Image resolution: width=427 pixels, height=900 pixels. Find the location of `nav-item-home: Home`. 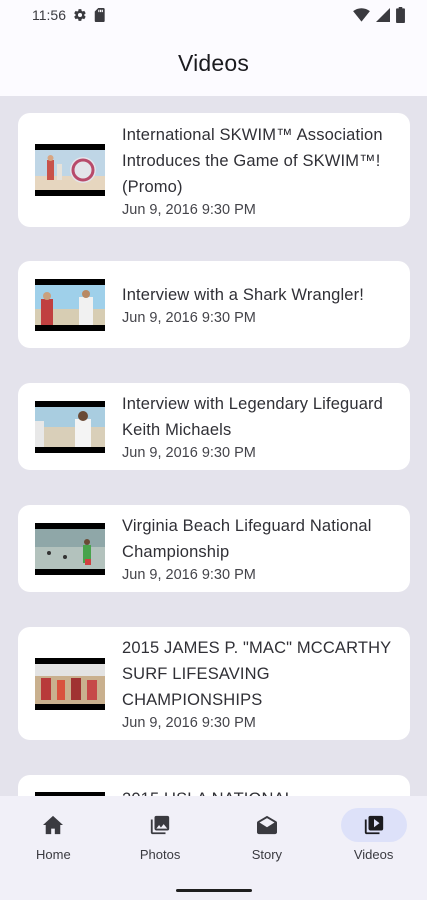

nav-item-home: Home is located at coordinates (53, 839).